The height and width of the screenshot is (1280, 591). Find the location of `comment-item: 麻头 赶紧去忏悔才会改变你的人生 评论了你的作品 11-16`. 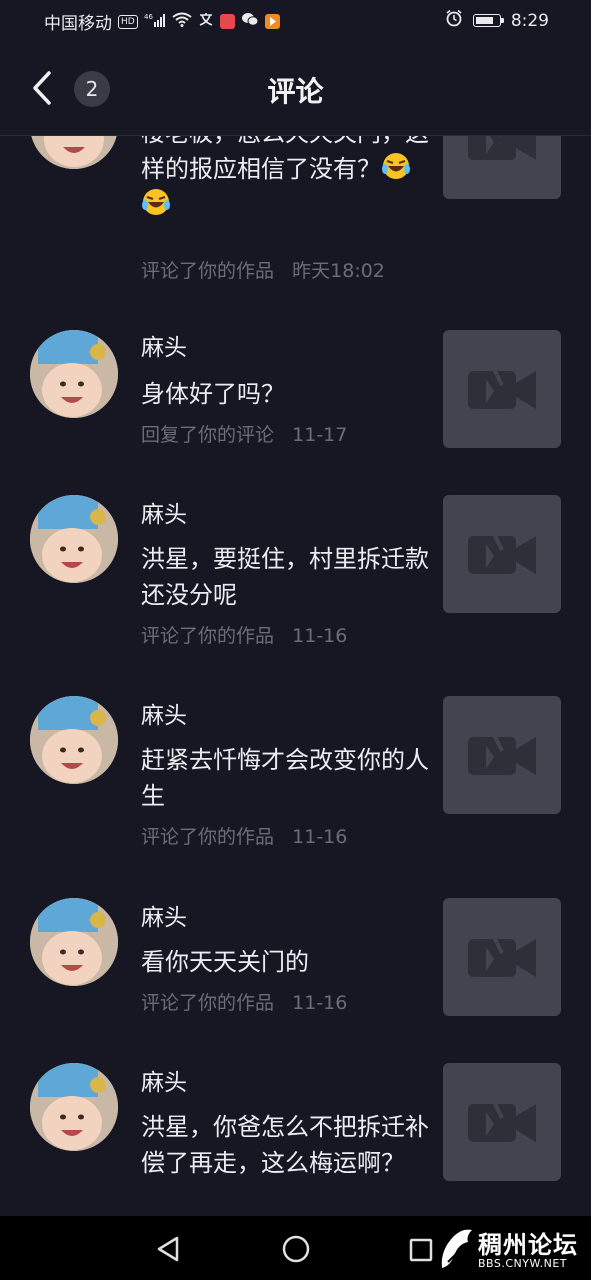

comment-item: 麻头 赶紧去忏悔才会改变你的人生 评论了你的作品 11-16 is located at coordinates (295, 776).